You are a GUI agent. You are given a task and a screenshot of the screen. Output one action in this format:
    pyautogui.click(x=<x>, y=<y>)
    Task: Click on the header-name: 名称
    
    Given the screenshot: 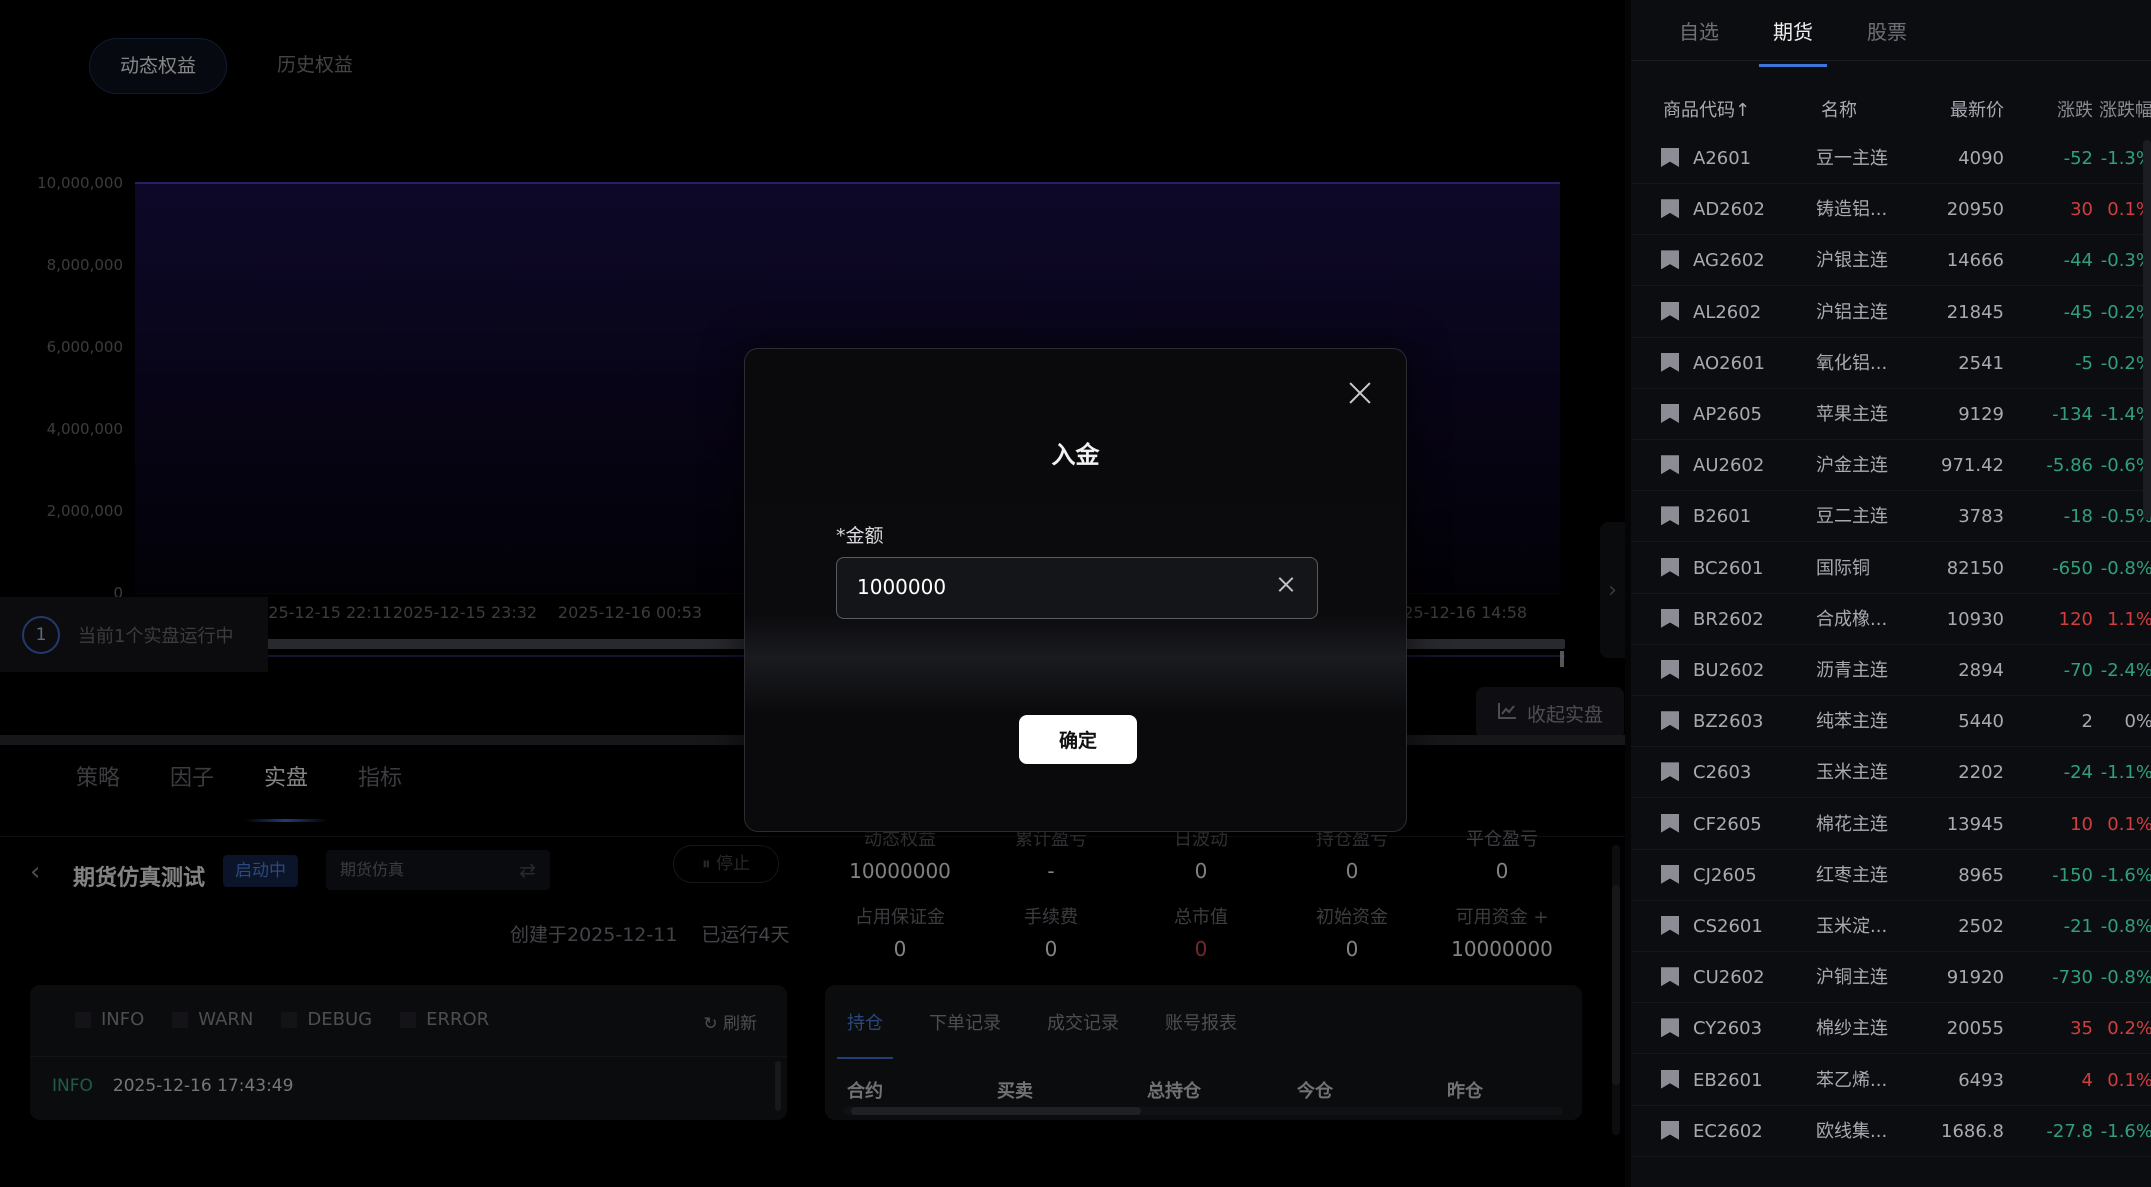 What is the action you would take?
    pyautogui.click(x=1839, y=110)
    